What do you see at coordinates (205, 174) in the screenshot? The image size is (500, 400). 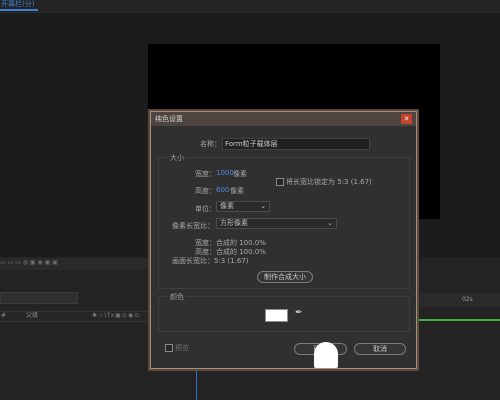 I see `width-label: 宽度：` at bounding box center [205, 174].